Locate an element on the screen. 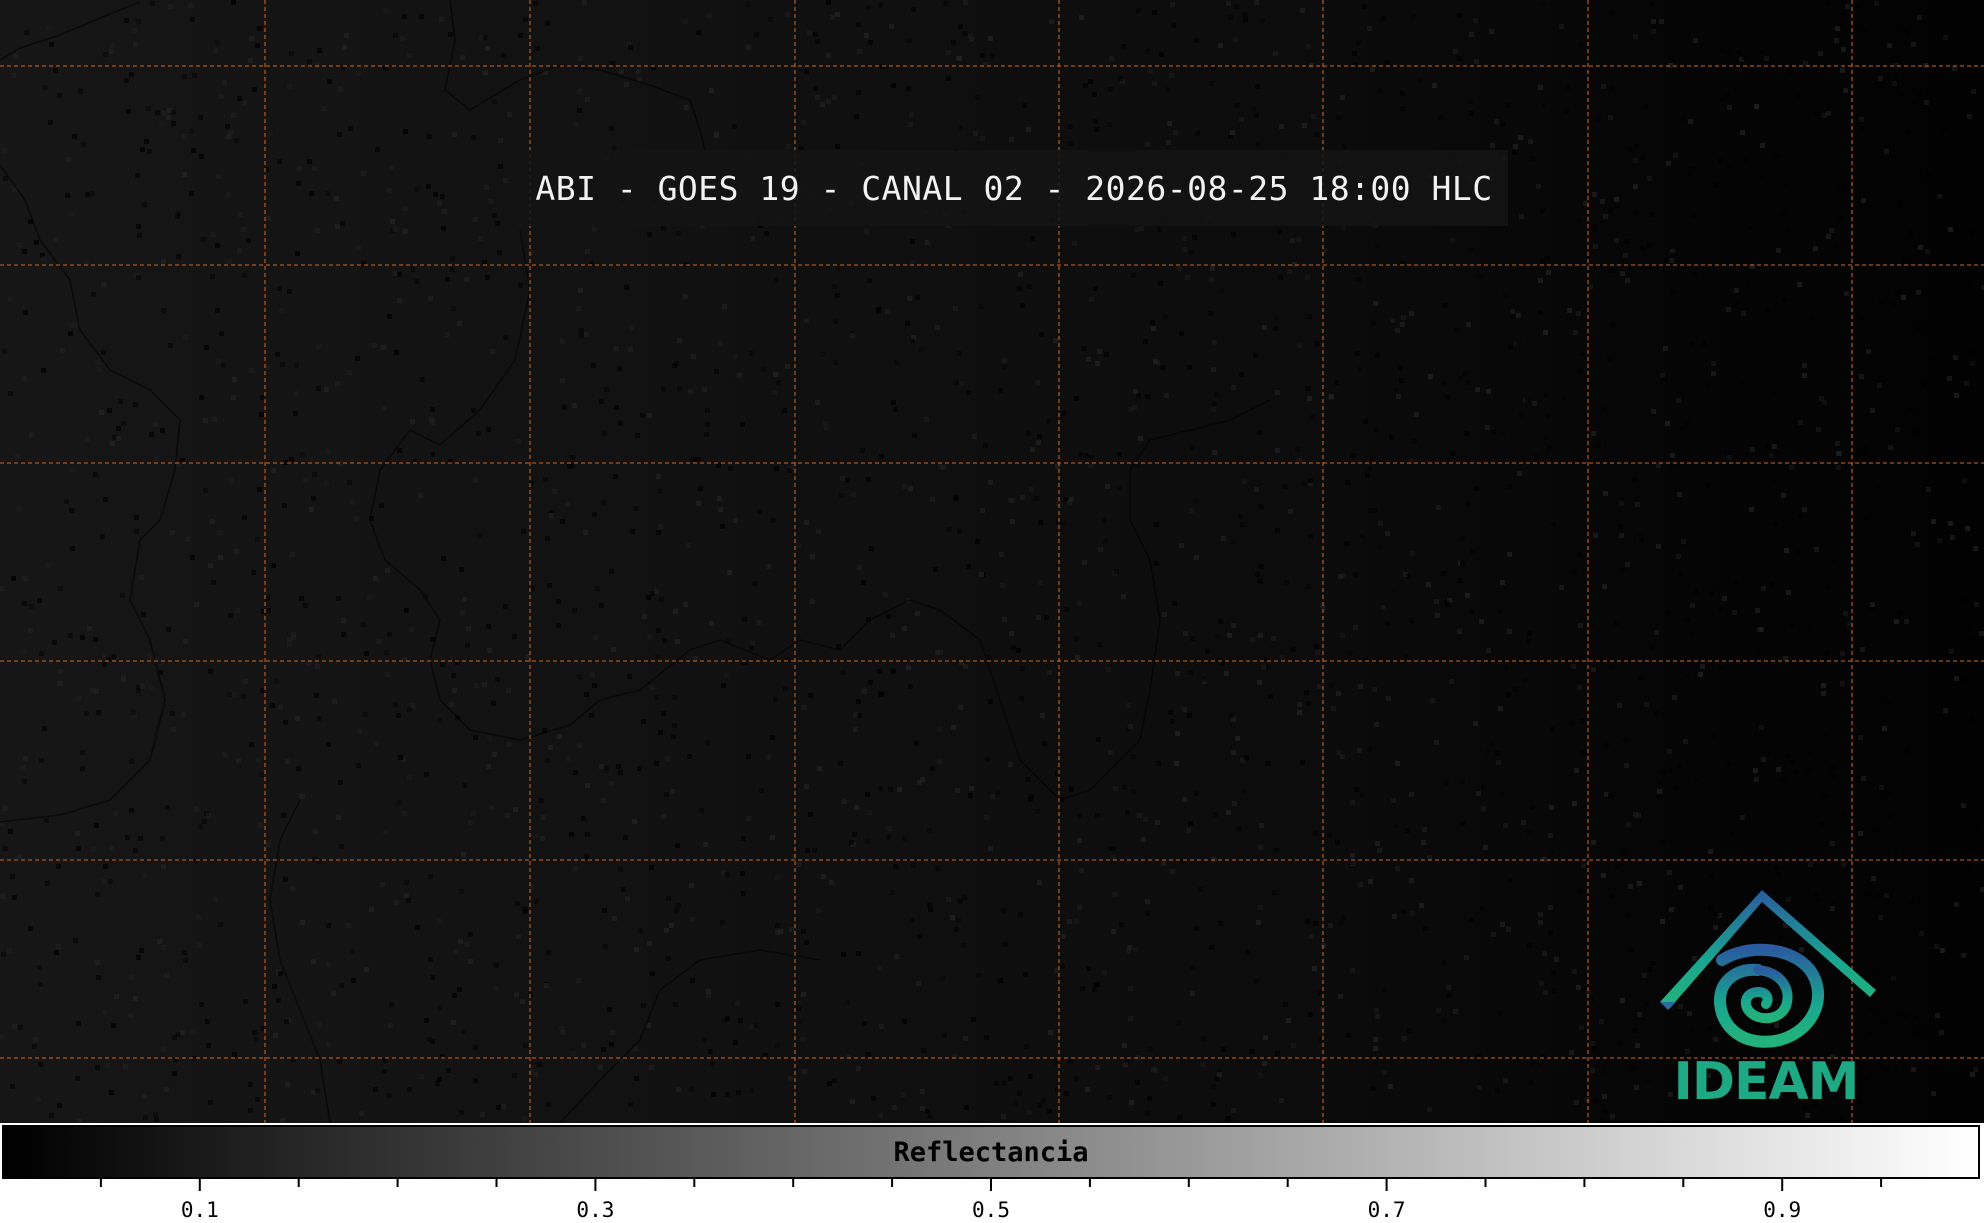 The height and width of the screenshot is (1223, 1984). logo-roof-left is located at coordinates (1668, 1006).